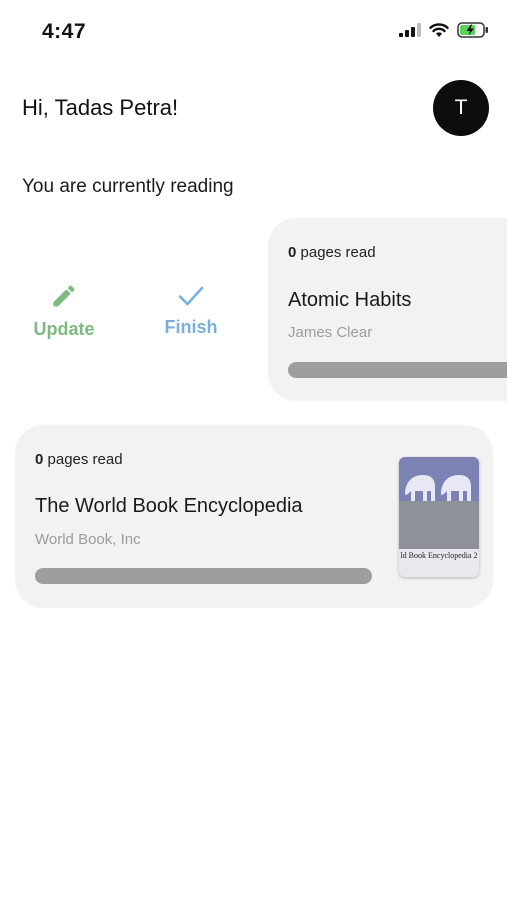  Describe the element at coordinates (439, 29) in the screenshot. I see `wifi-icon` at that location.